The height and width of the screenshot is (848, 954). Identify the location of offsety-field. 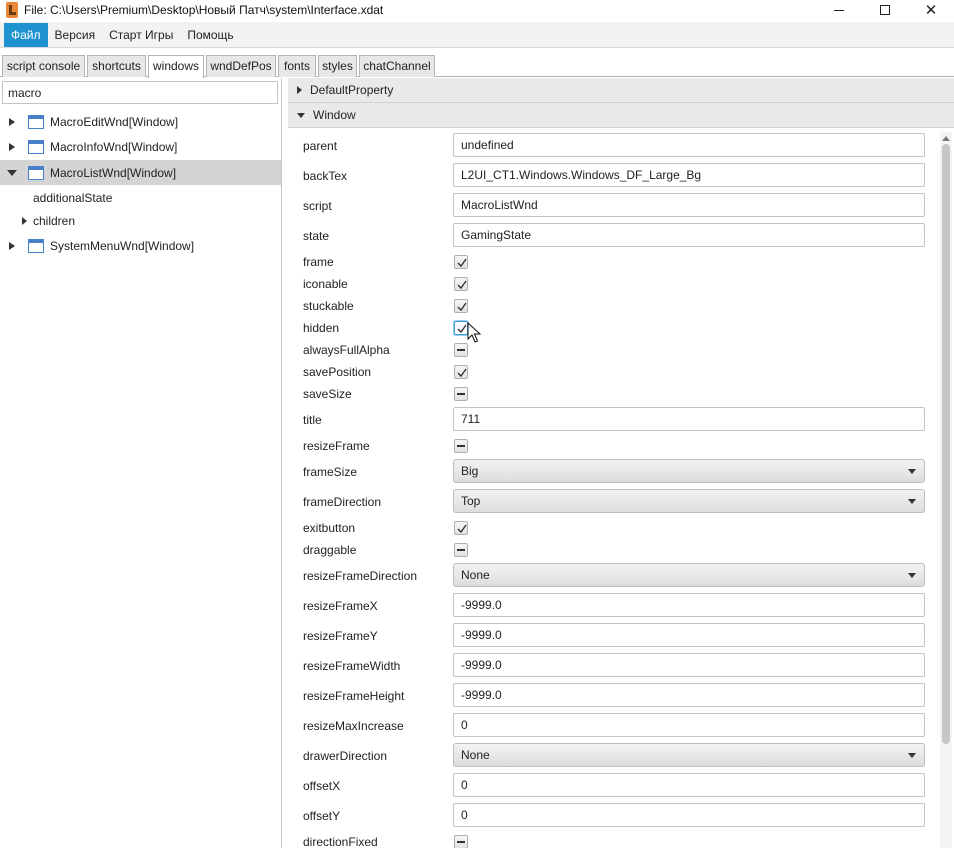
(689, 815).